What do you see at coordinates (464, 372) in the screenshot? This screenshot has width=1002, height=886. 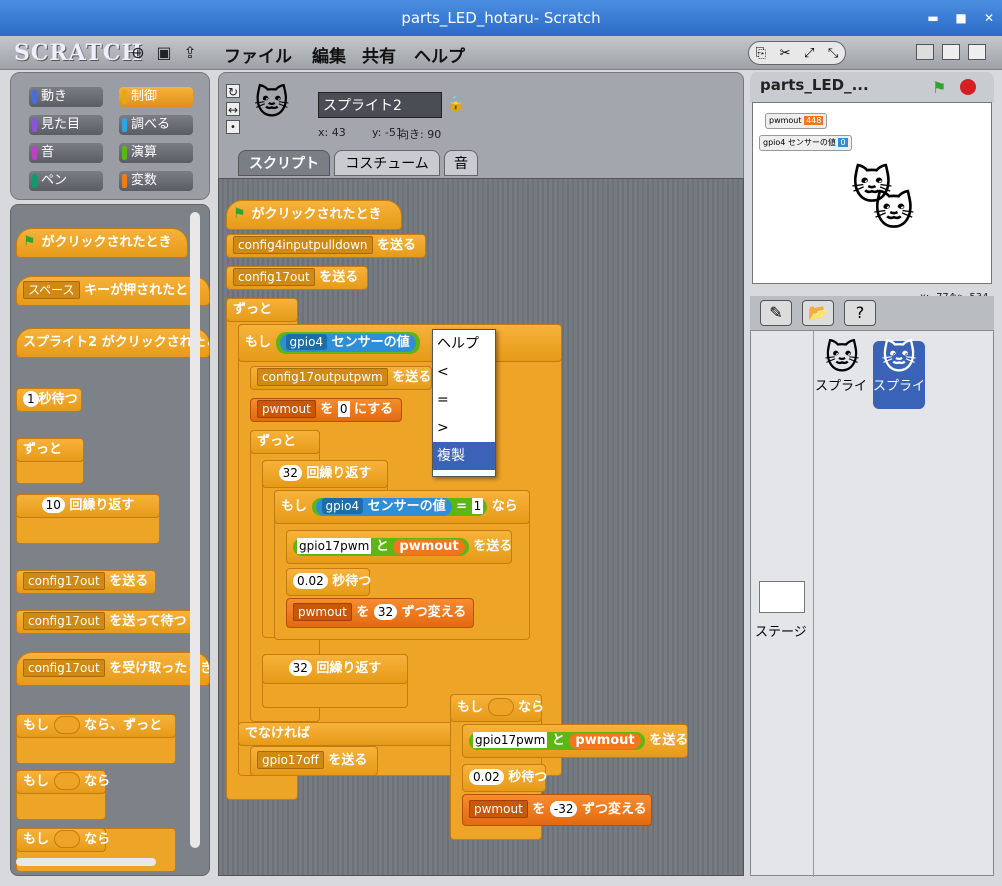 I see `context-menu-less: <` at bounding box center [464, 372].